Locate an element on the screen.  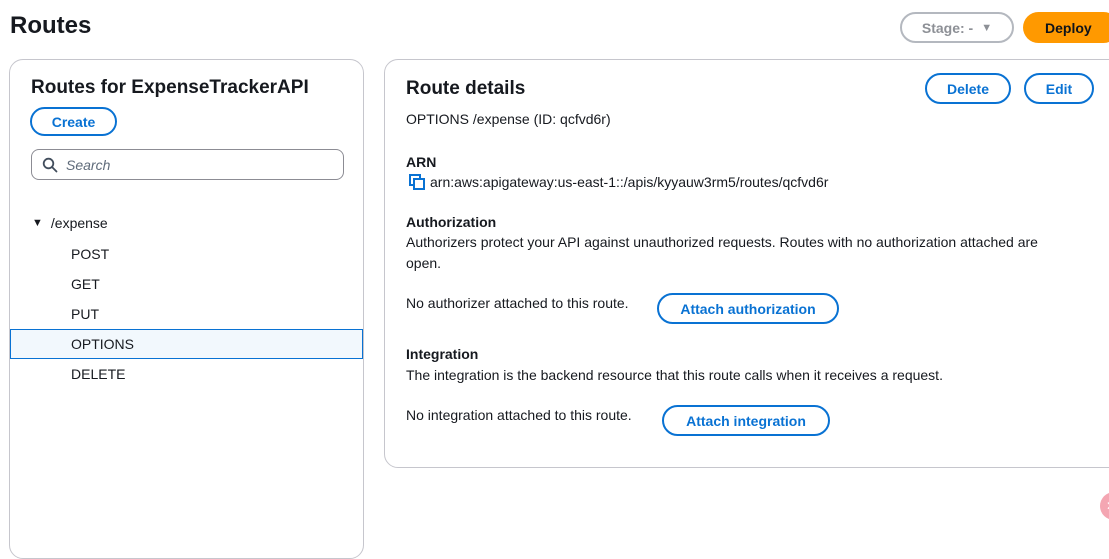
search-input is located at coordinates (196, 164).